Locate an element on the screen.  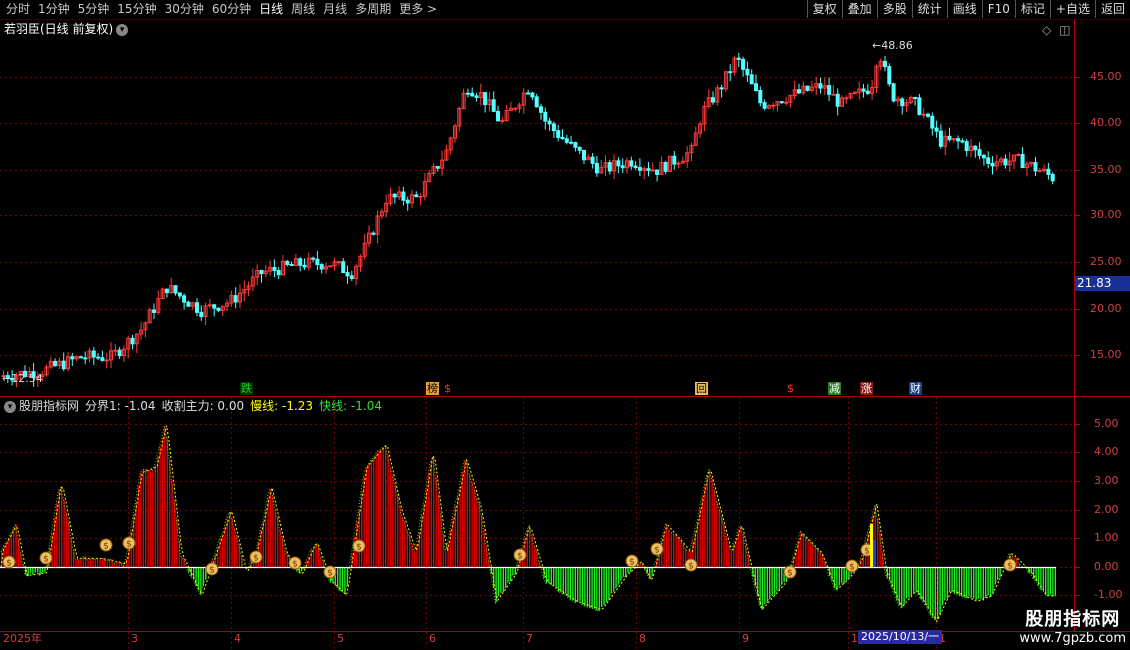
tool-button-0: 复权 is located at coordinates (824, 9).